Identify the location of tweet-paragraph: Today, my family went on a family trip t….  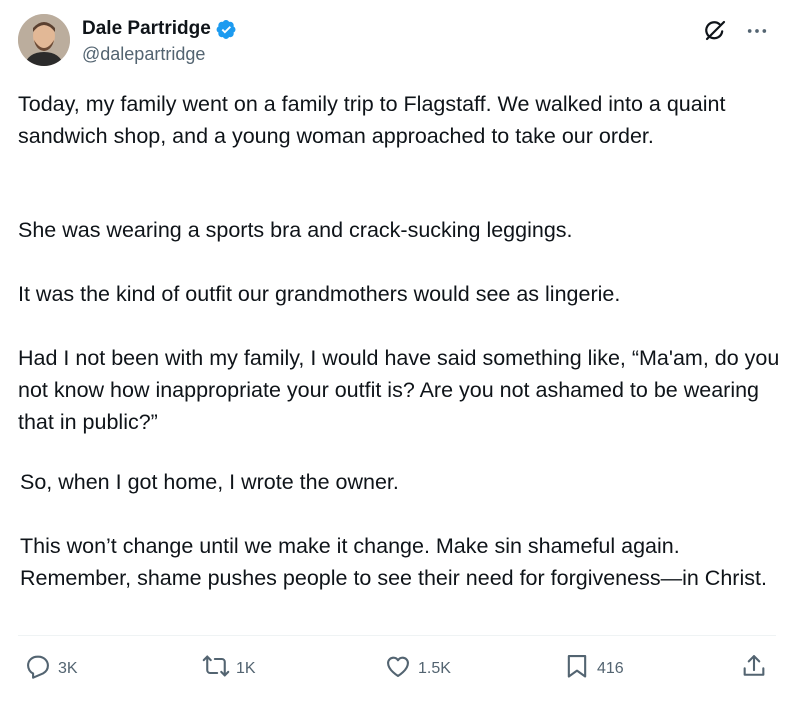
(372, 120).